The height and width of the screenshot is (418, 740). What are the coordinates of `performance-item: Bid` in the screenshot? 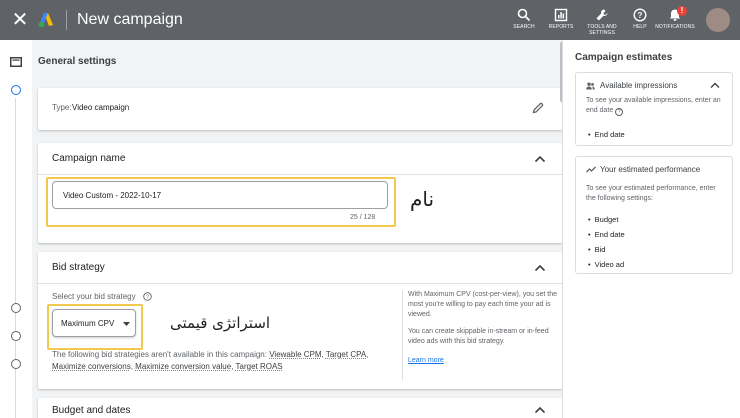 It's located at (597, 249).